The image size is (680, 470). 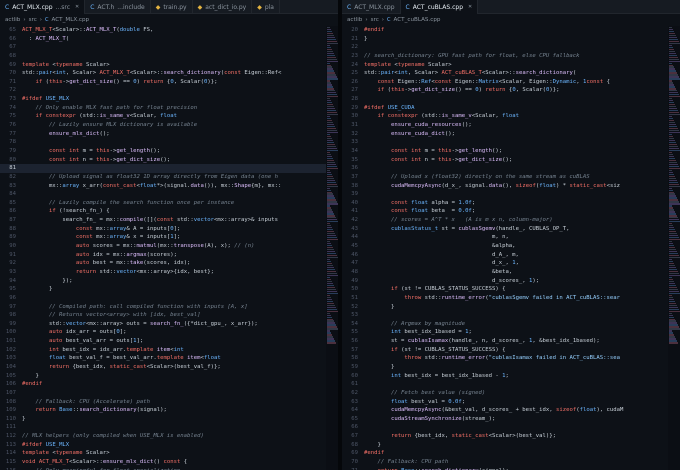 What do you see at coordinates (43, 7) in the screenshot?
I see `tab-act-mlx-cpp: C ACT_MLX.cpp ...src ✕` at bounding box center [43, 7].